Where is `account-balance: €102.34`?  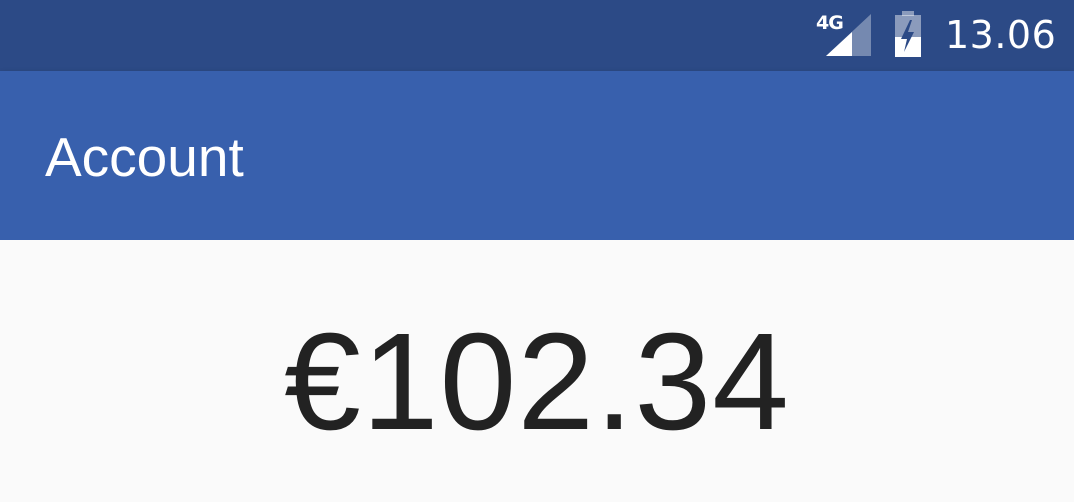
account-balance: €102.34 is located at coordinates (537, 382).